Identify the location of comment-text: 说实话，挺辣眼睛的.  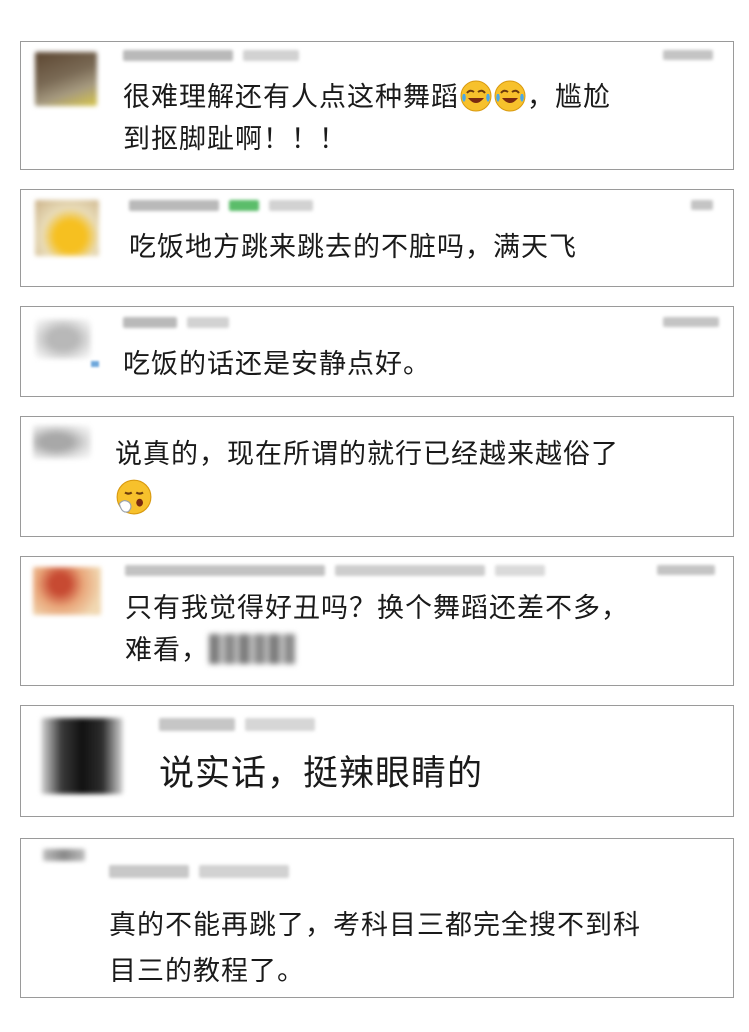
(321, 774).